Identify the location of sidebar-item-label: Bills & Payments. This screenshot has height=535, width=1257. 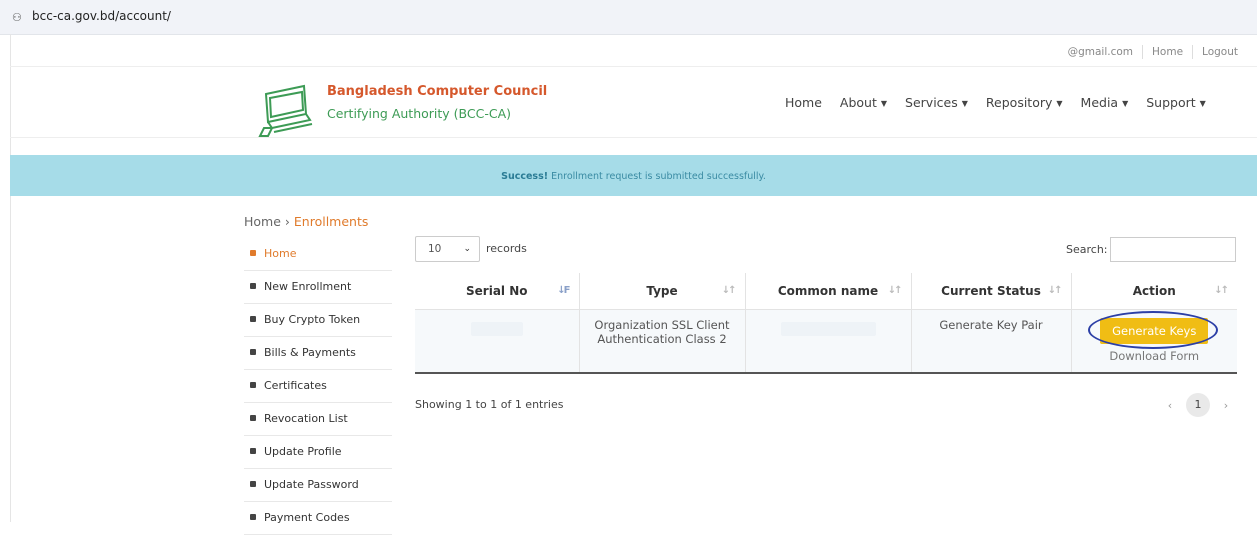
(310, 352).